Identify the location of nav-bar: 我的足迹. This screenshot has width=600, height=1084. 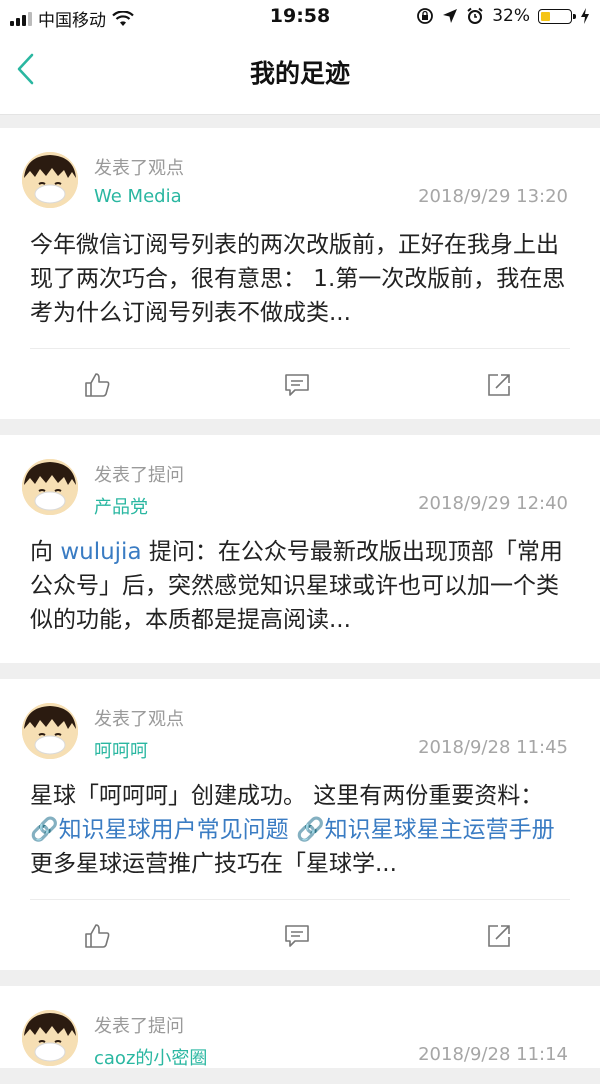
(300, 74).